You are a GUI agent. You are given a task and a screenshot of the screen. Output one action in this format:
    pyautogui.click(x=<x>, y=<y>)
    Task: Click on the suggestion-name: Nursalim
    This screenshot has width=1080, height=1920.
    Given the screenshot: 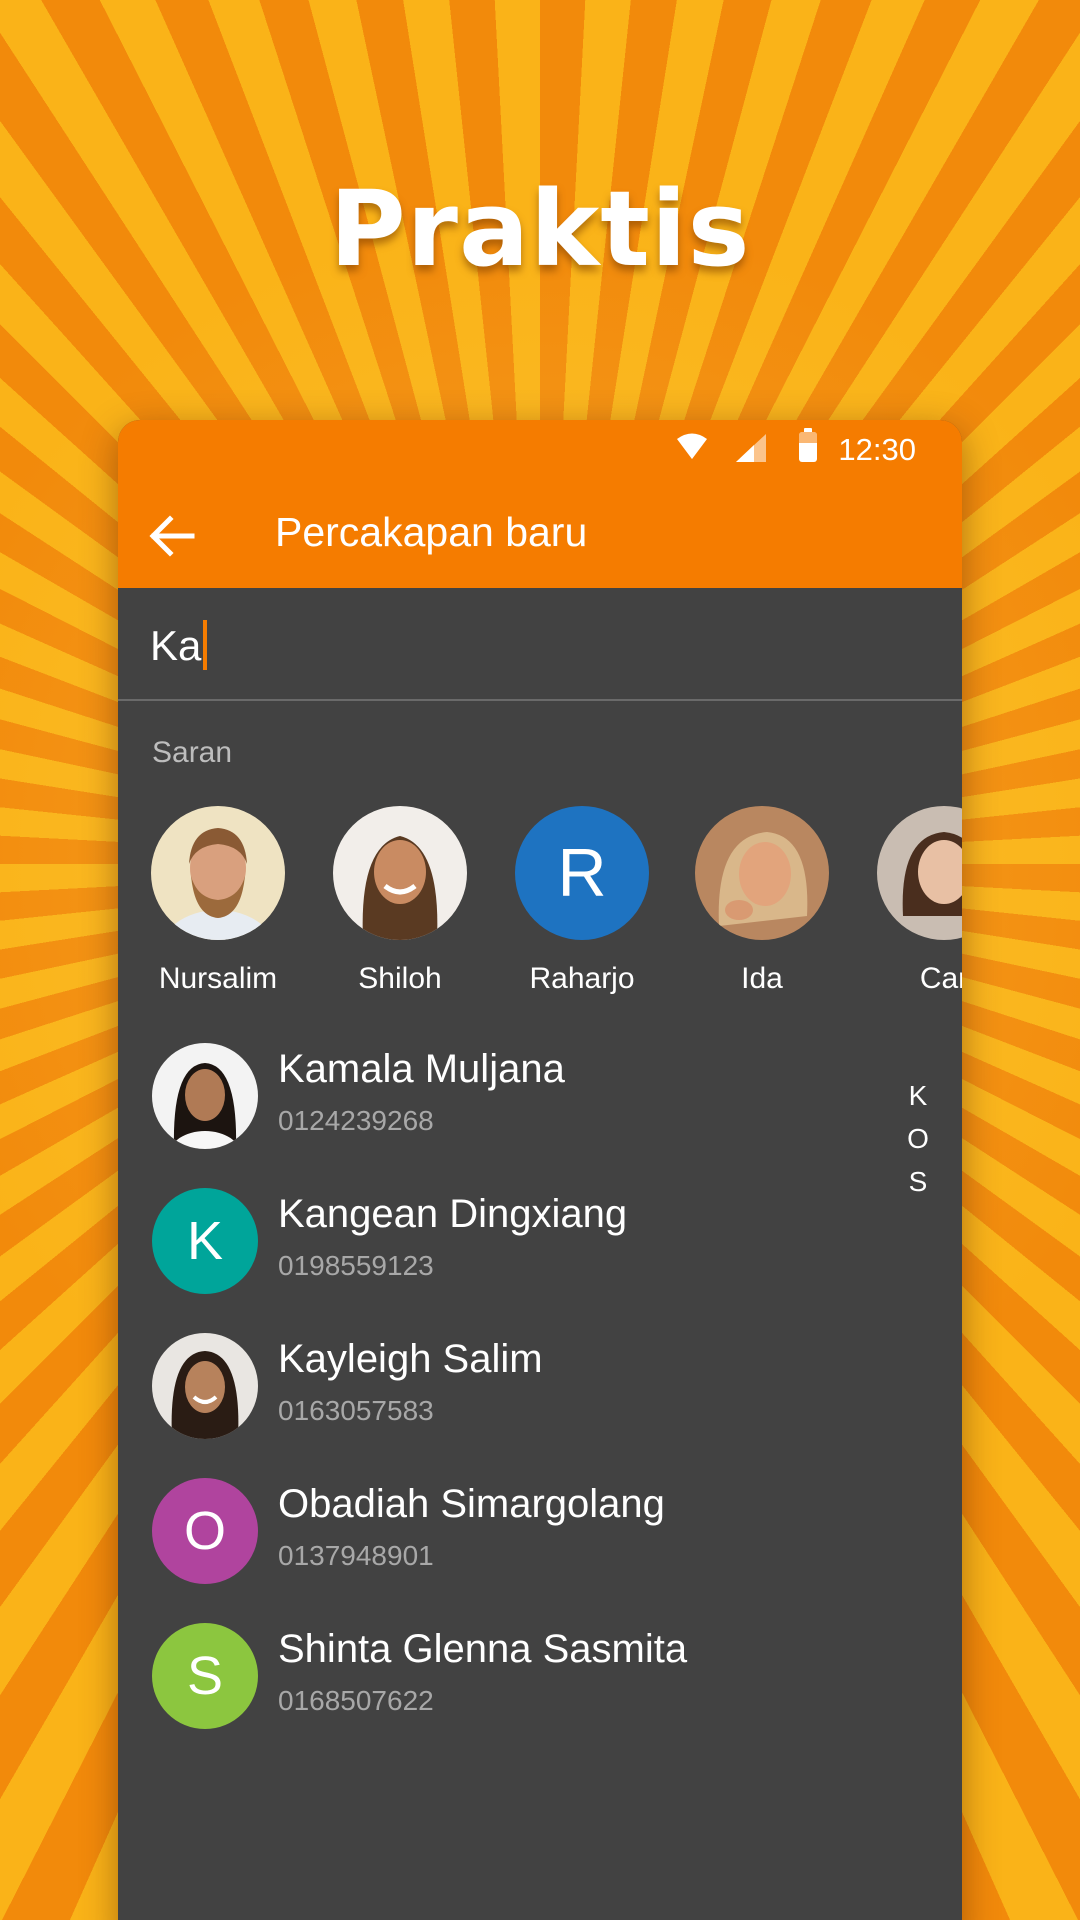 What is the action you would take?
    pyautogui.click(x=218, y=978)
    